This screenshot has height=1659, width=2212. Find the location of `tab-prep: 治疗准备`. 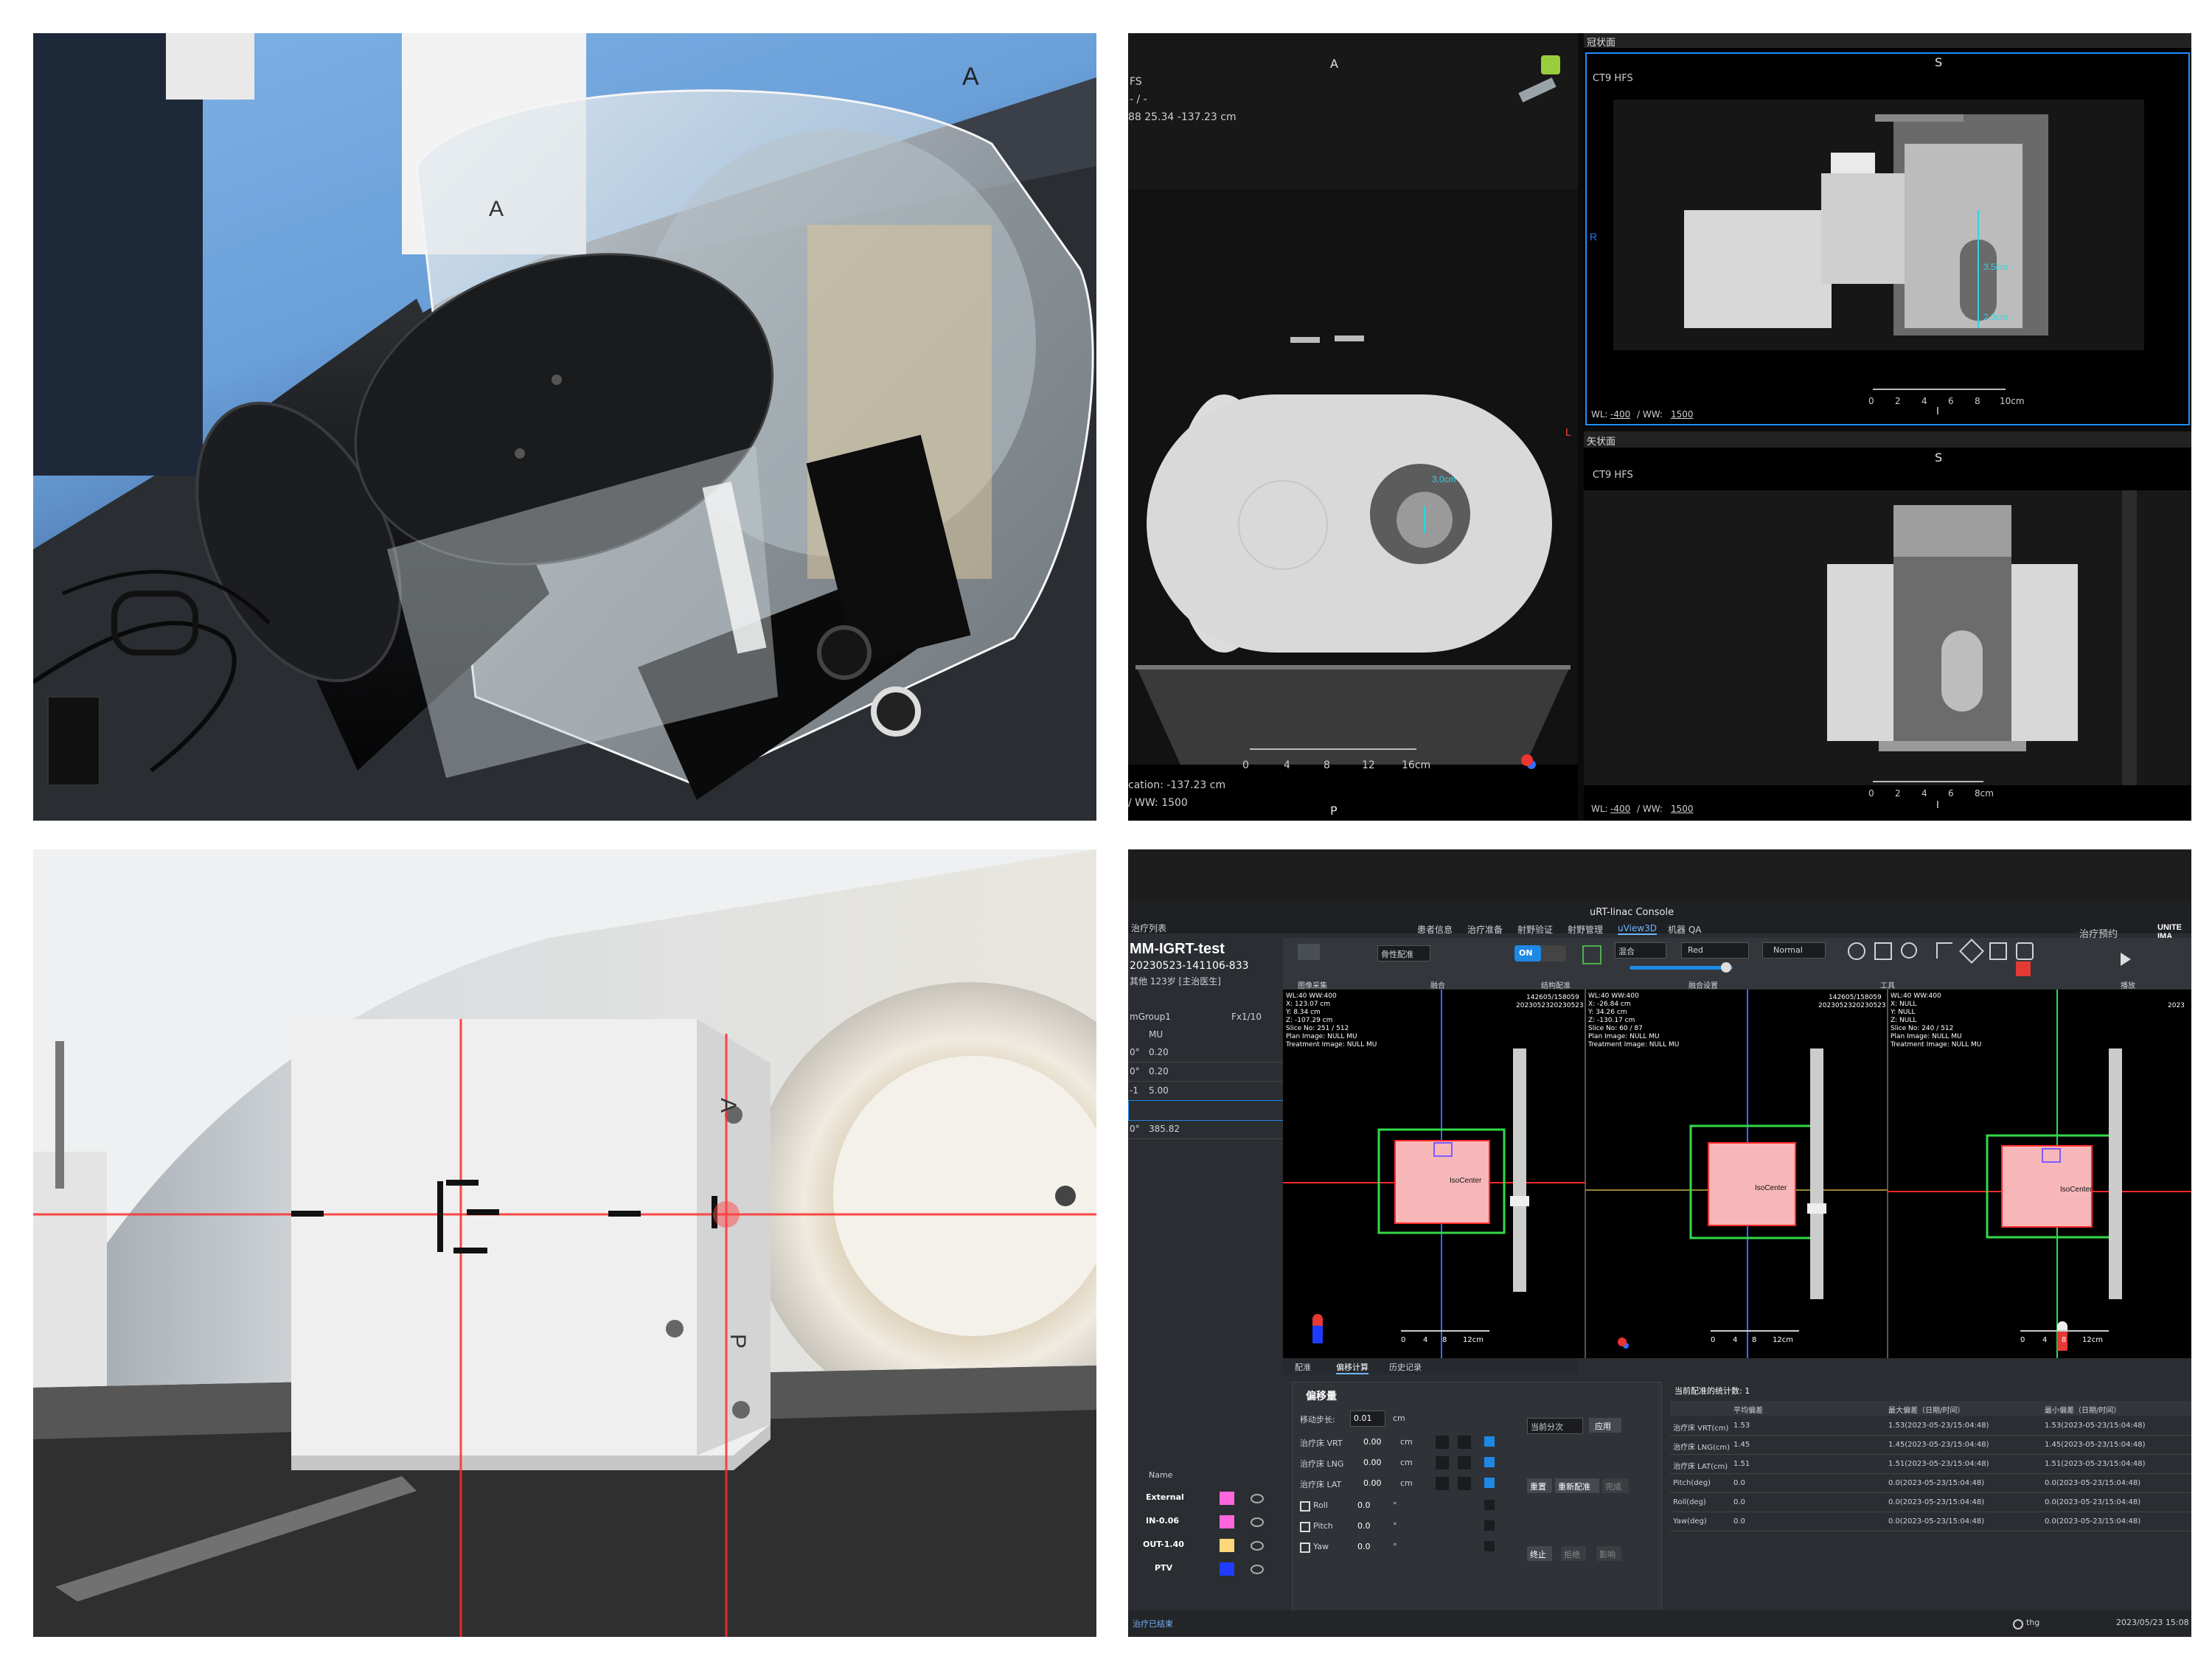

tab-prep: 治疗准备 is located at coordinates (1485, 929).